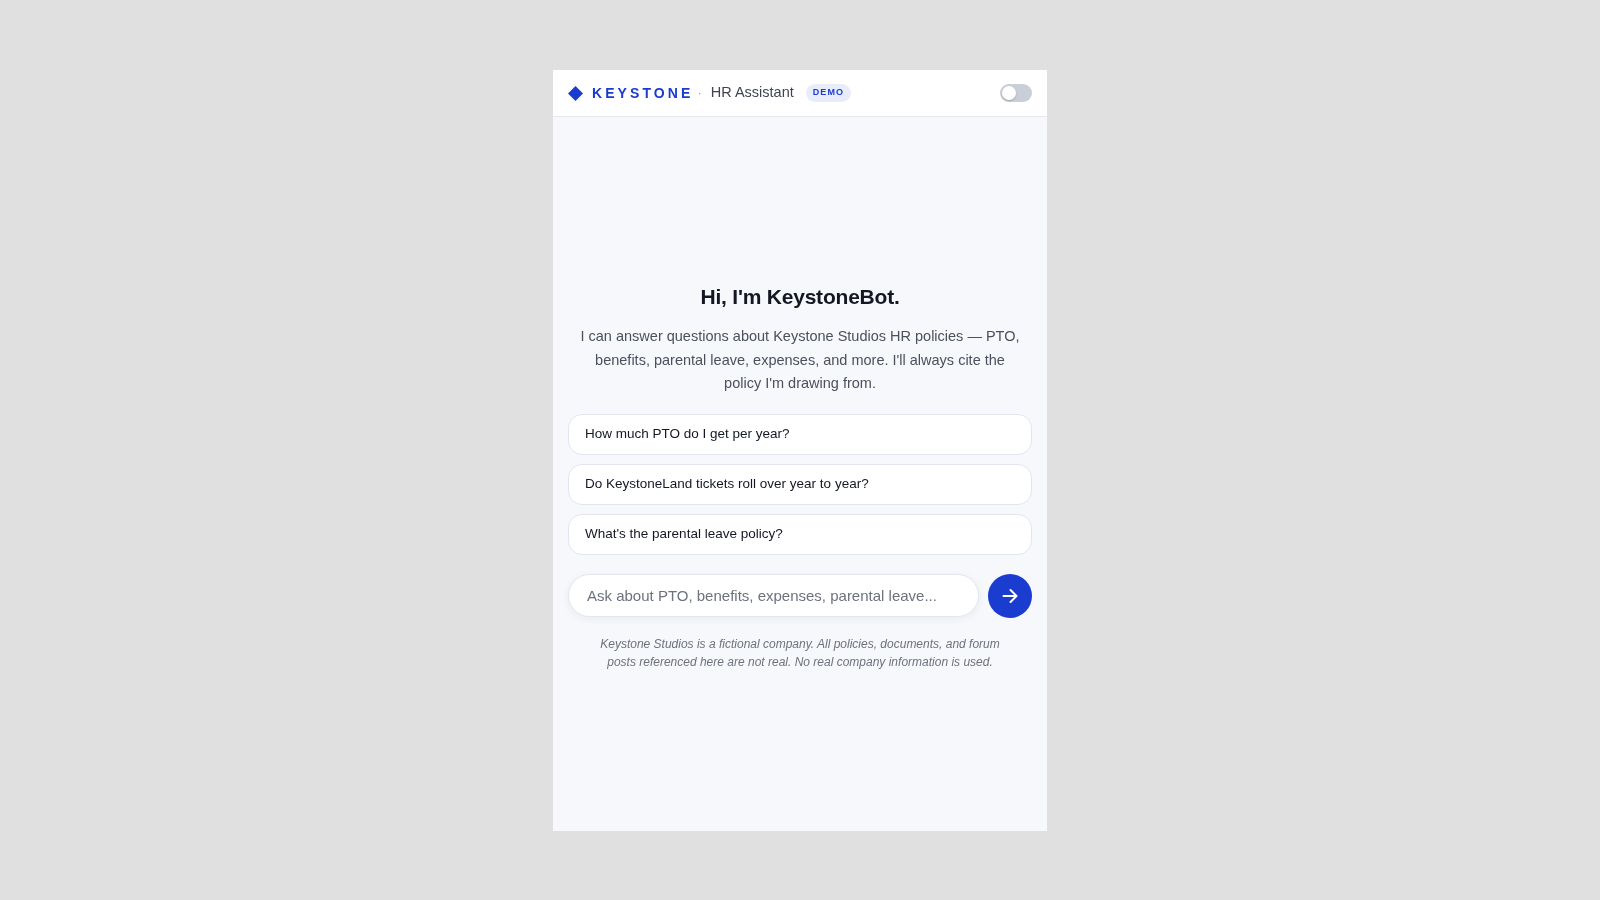 The width and height of the screenshot is (1600, 900). Describe the element at coordinates (575, 93) in the screenshot. I see `diamond-logo-icon` at that location.